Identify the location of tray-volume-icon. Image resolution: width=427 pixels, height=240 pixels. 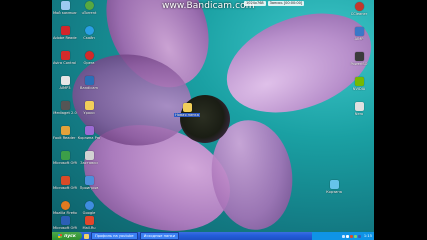
(347, 236).